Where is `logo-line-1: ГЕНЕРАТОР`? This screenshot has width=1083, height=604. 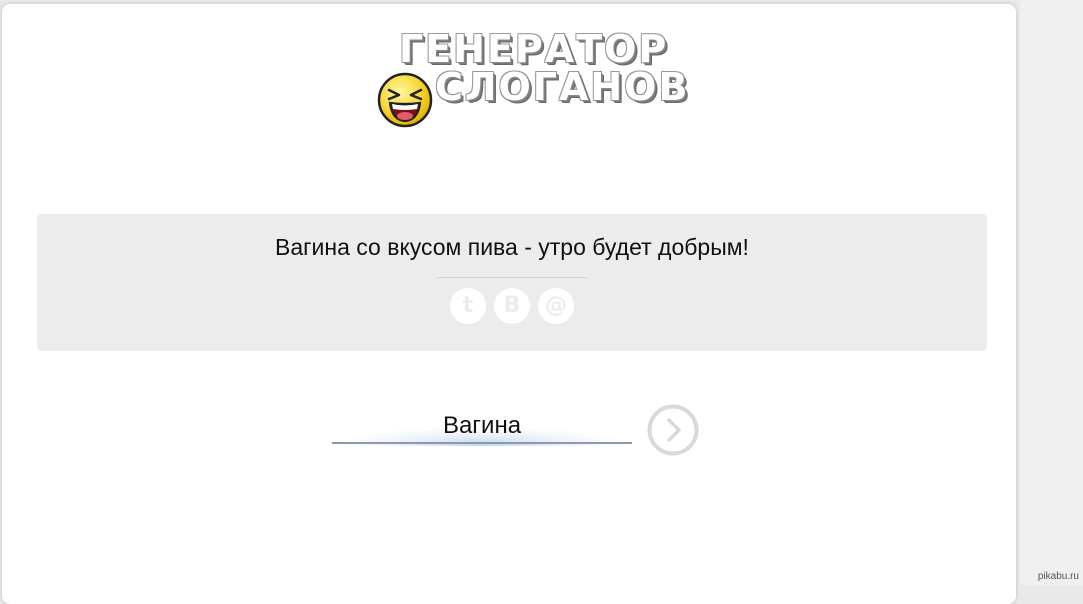 logo-line-1: ГЕНЕРАТОР is located at coordinates (533, 49).